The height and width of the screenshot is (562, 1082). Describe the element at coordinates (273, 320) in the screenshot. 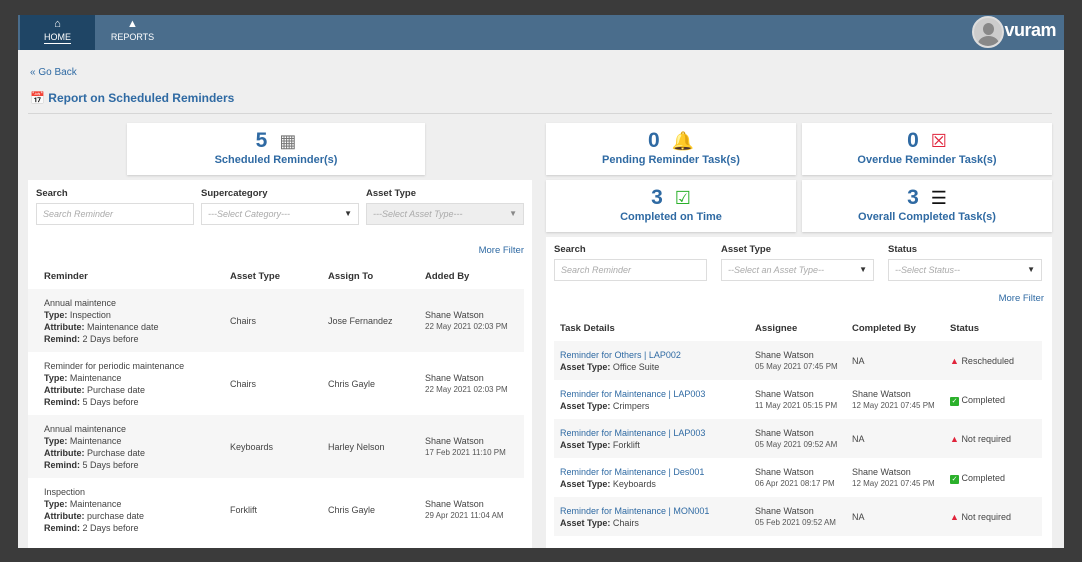

I see `asset-type-cell: Chairs` at that location.